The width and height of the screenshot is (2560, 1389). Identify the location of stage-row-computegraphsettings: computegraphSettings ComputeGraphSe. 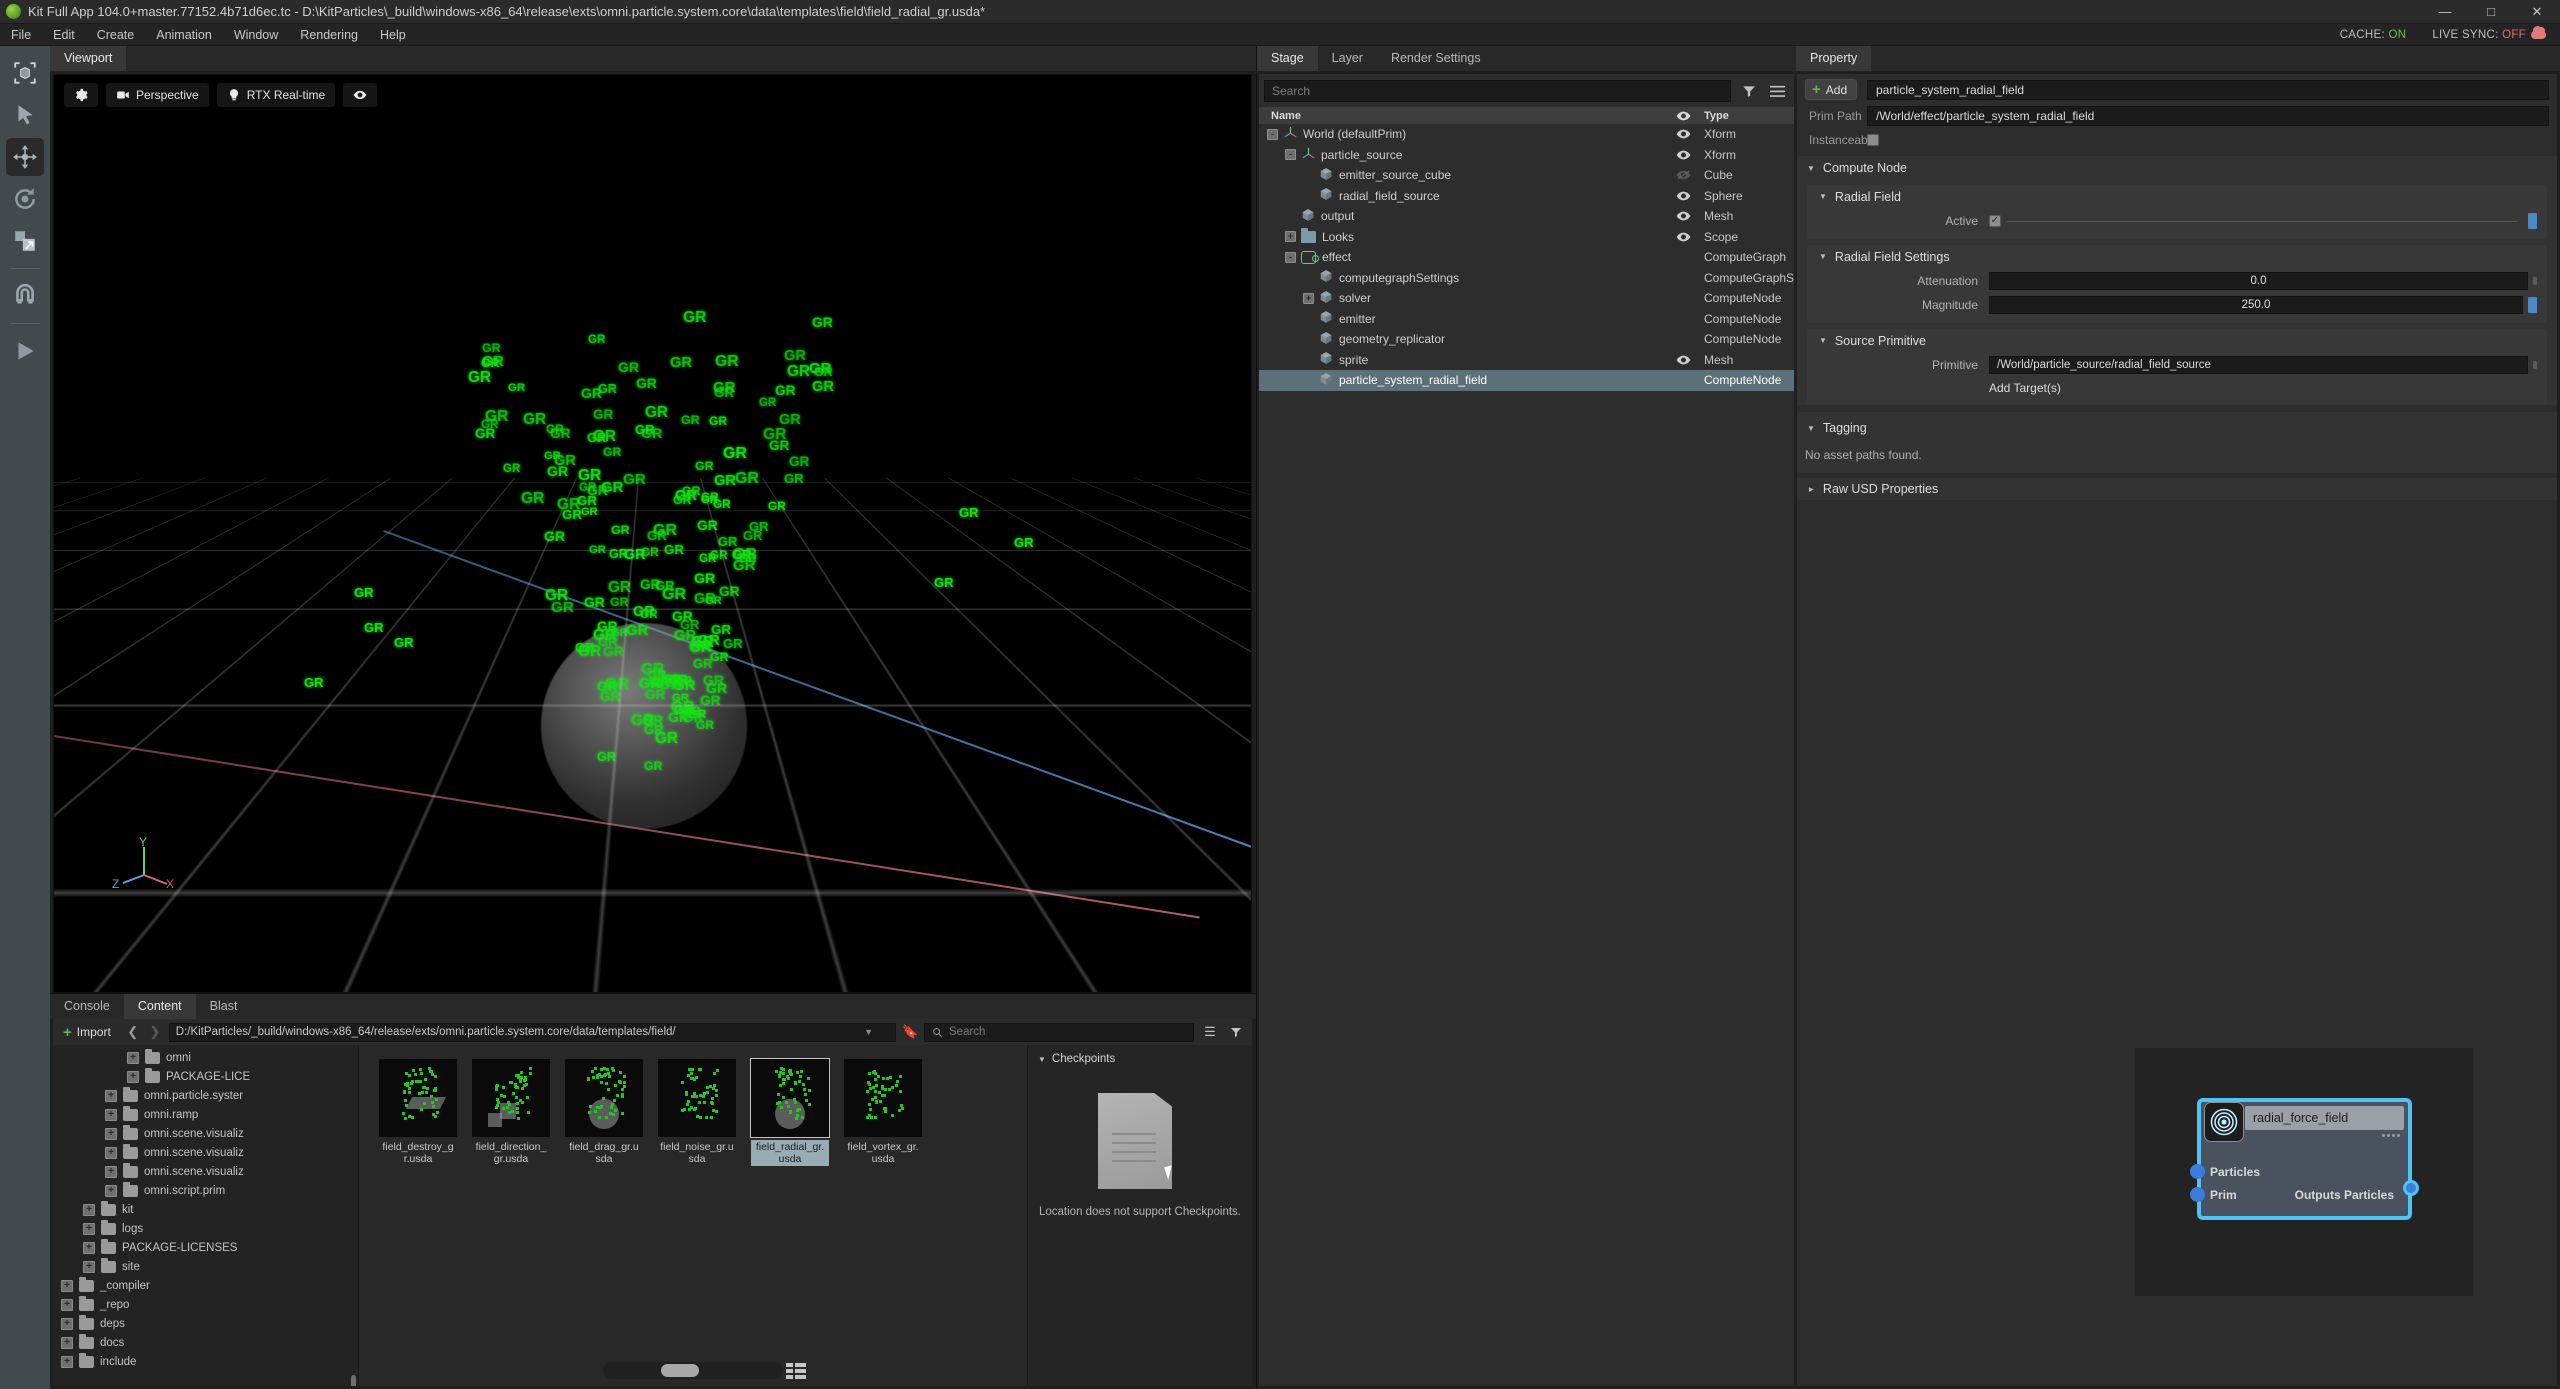
(1526, 278).